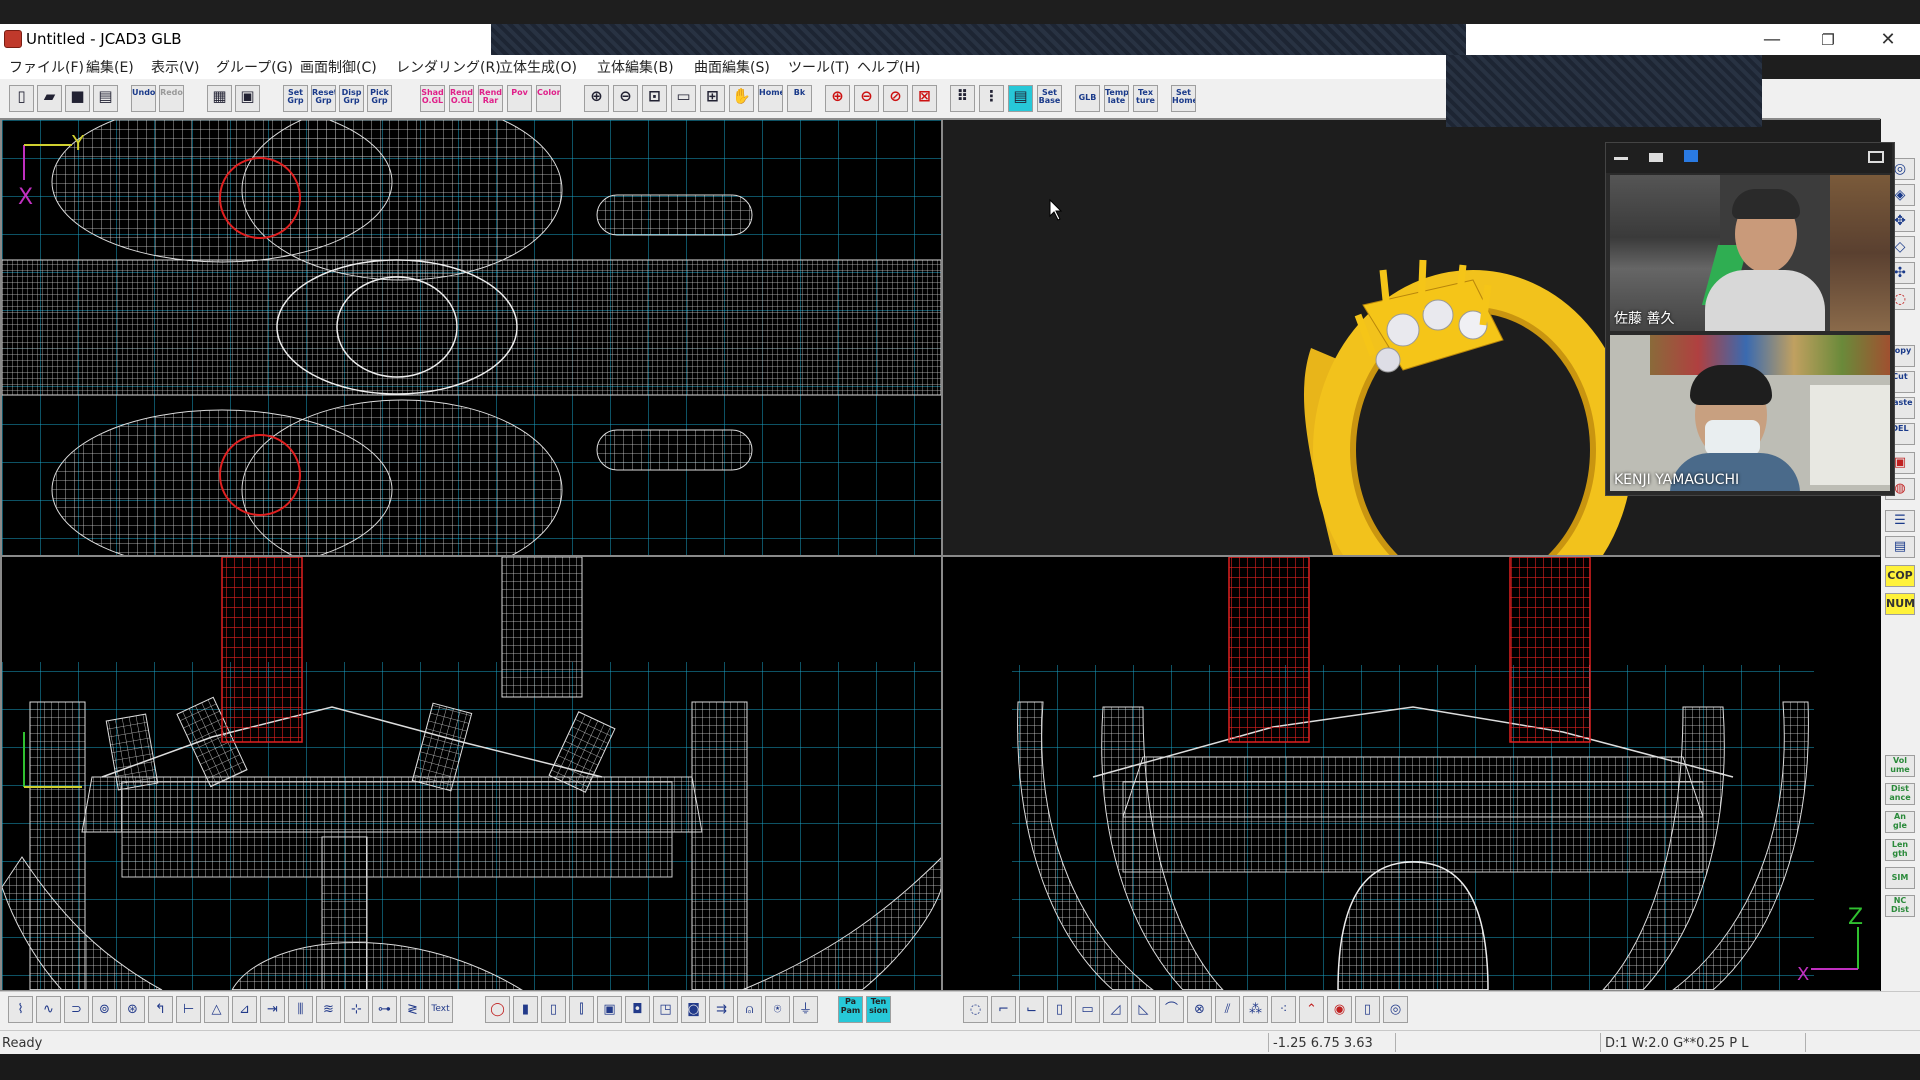 The width and height of the screenshot is (1920, 1080). Describe the element at coordinates (1772, 40) in the screenshot. I see `minimize-button: —` at that location.